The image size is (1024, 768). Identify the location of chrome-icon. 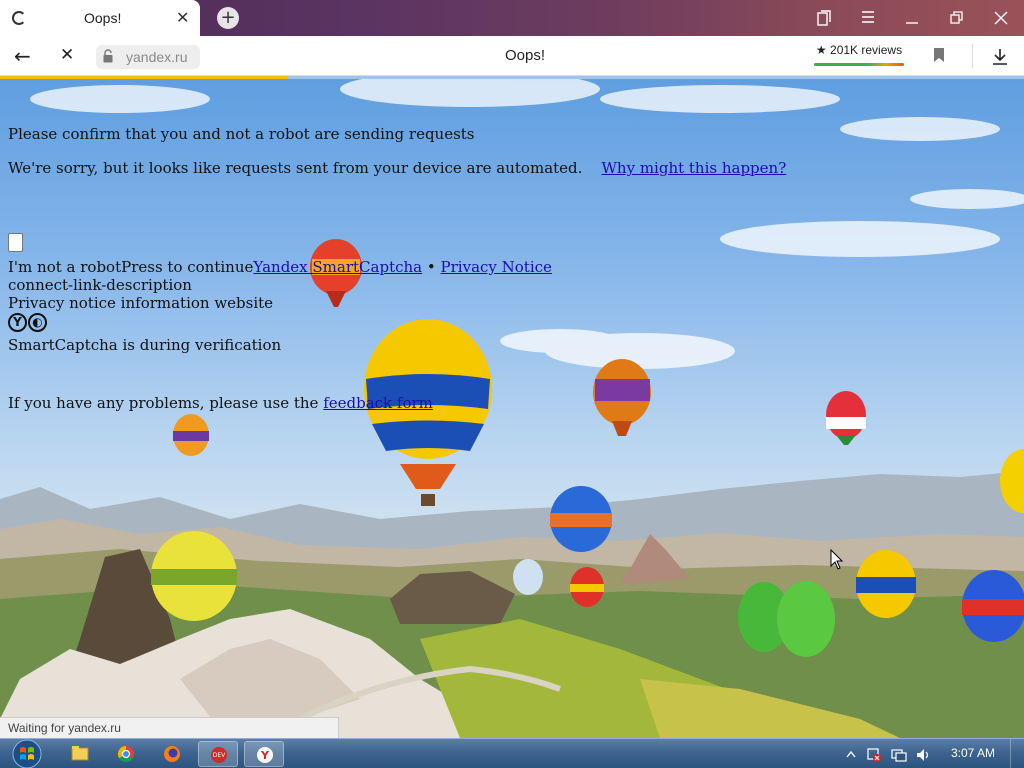
(125, 754).